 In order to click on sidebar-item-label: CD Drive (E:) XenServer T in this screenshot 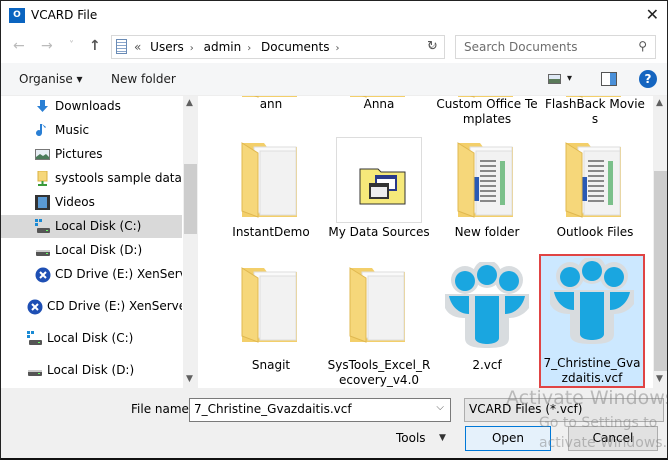, I will do `click(118, 274)`.